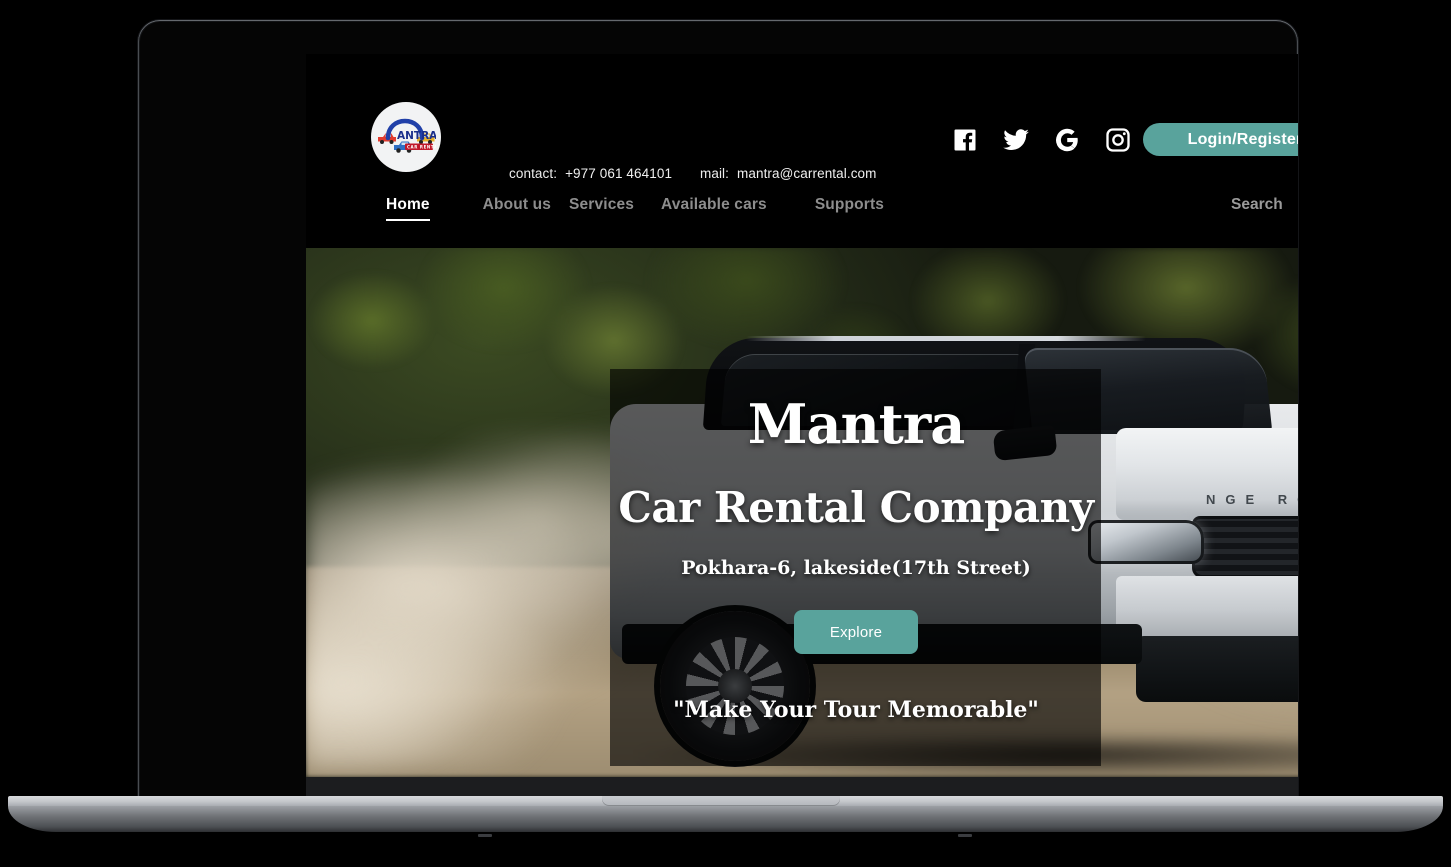 This screenshot has width=1451, height=867. What do you see at coordinates (856, 424) in the screenshot?
I see `hero-title: Mantra` at bounding box center [856, 424].